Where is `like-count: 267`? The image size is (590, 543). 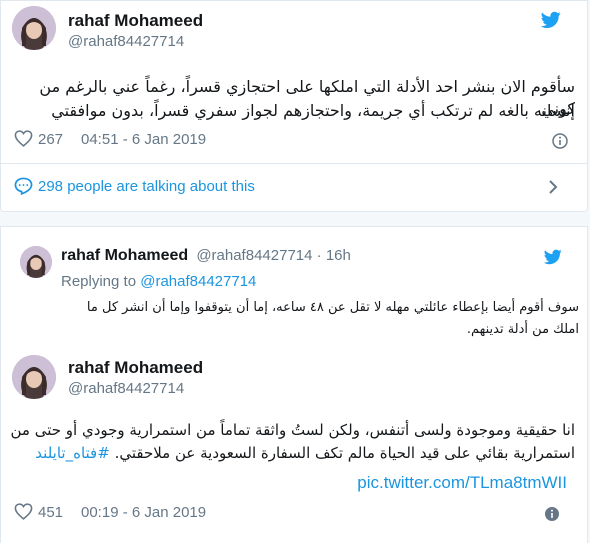 like-count: 267 is located at coordinates (50, 139).